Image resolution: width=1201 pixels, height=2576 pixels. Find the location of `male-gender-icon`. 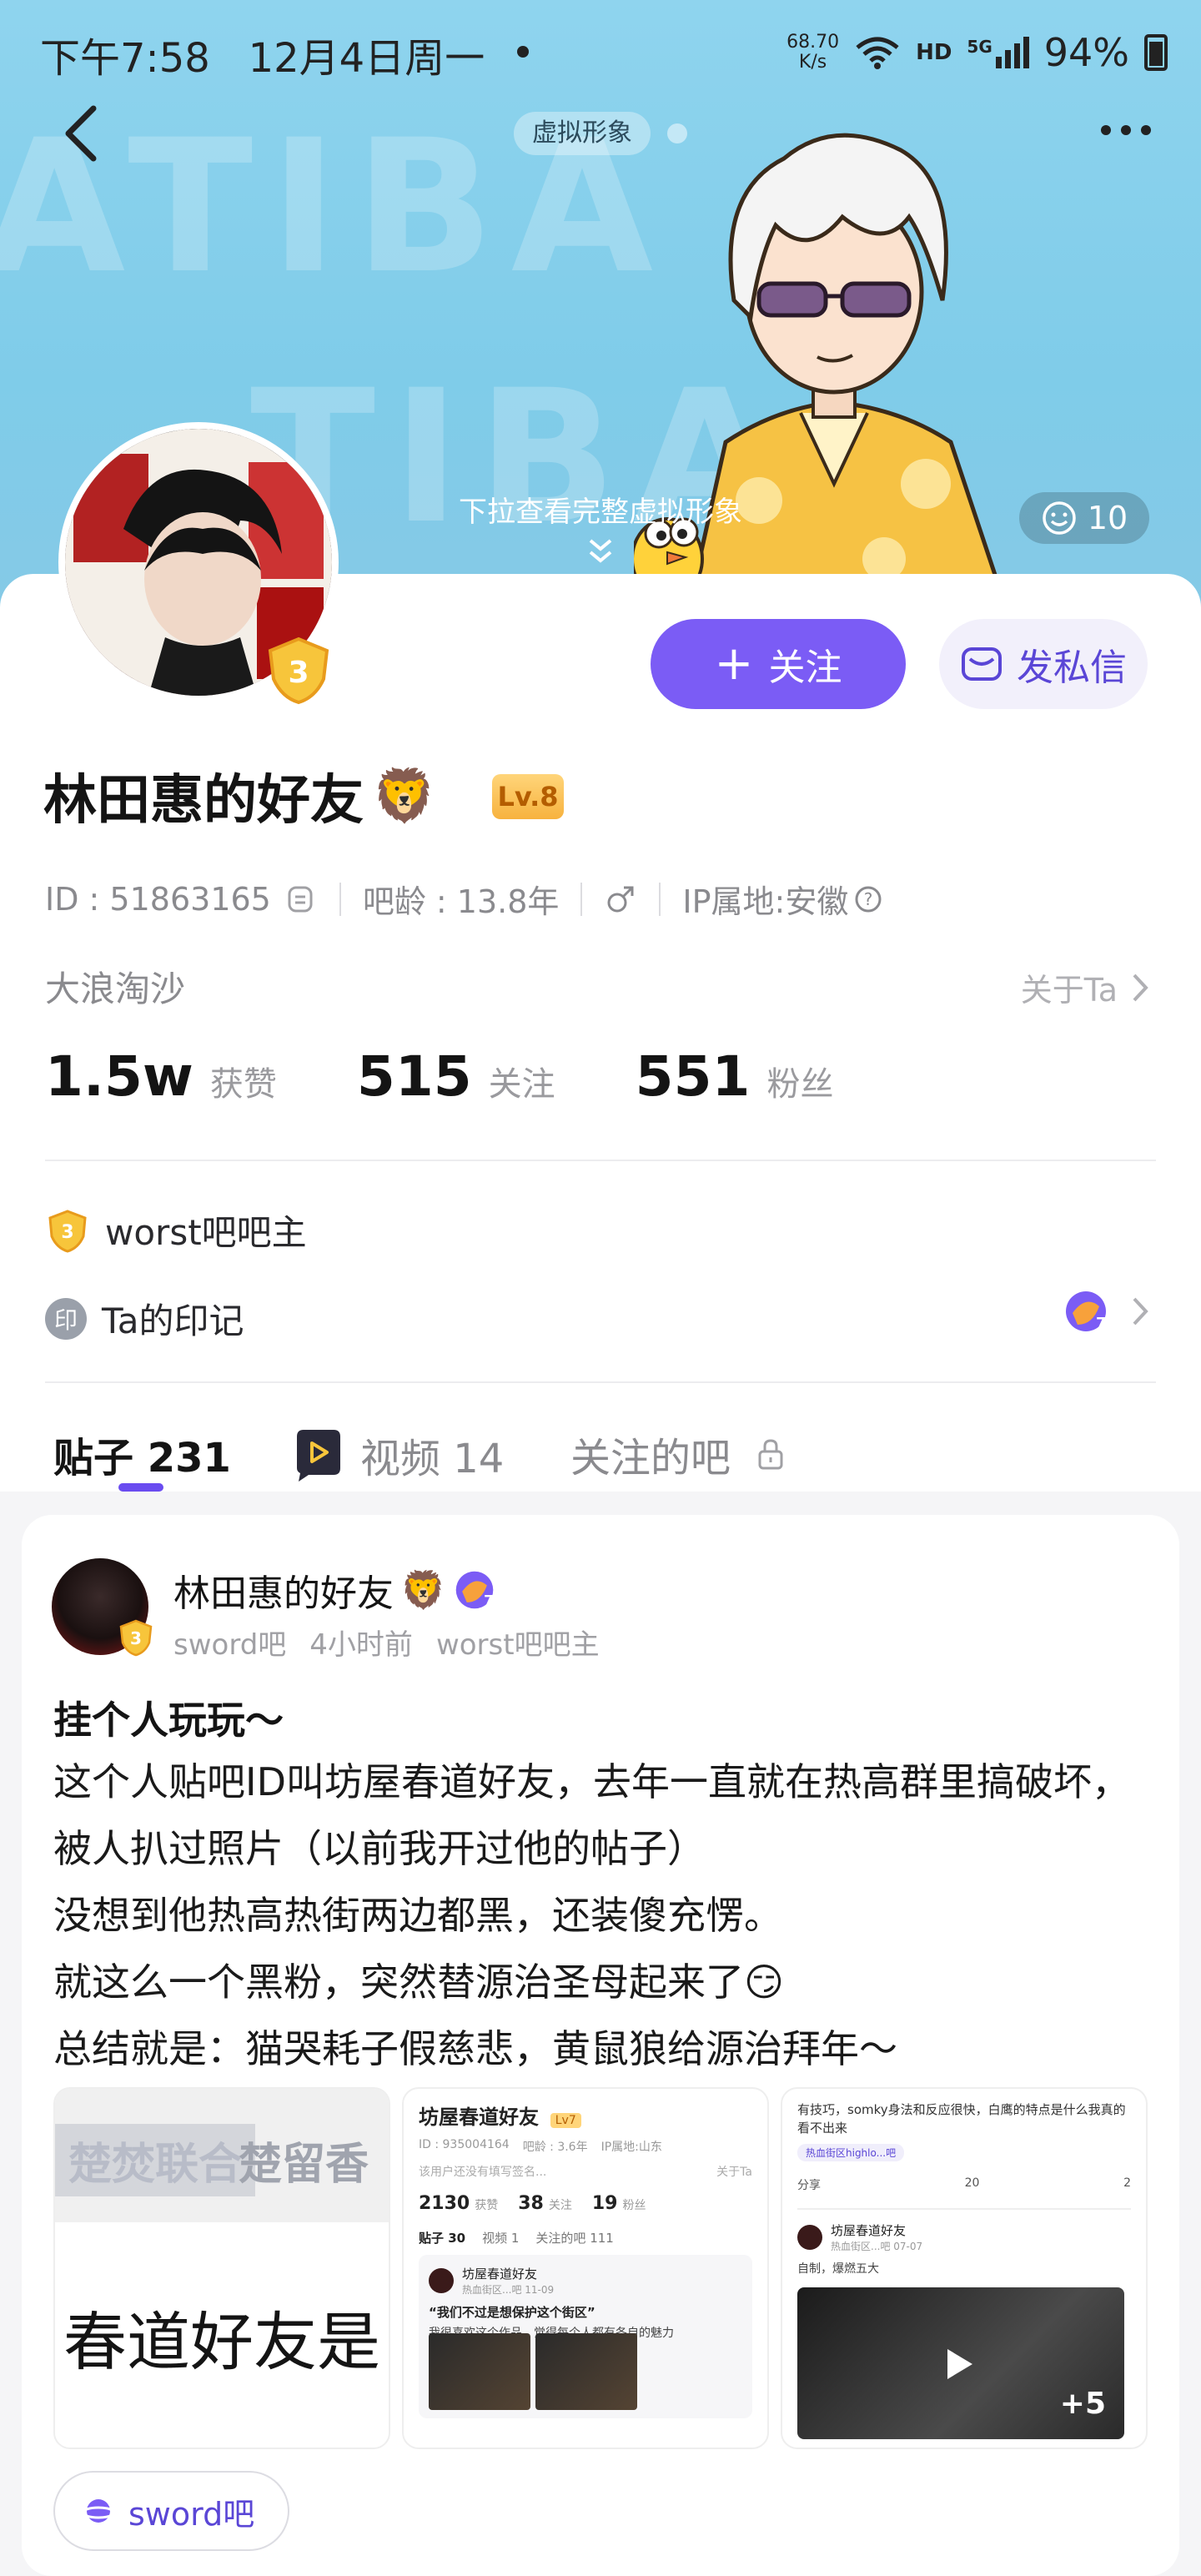

male-gender-icon is located at coordinates (621, 899).